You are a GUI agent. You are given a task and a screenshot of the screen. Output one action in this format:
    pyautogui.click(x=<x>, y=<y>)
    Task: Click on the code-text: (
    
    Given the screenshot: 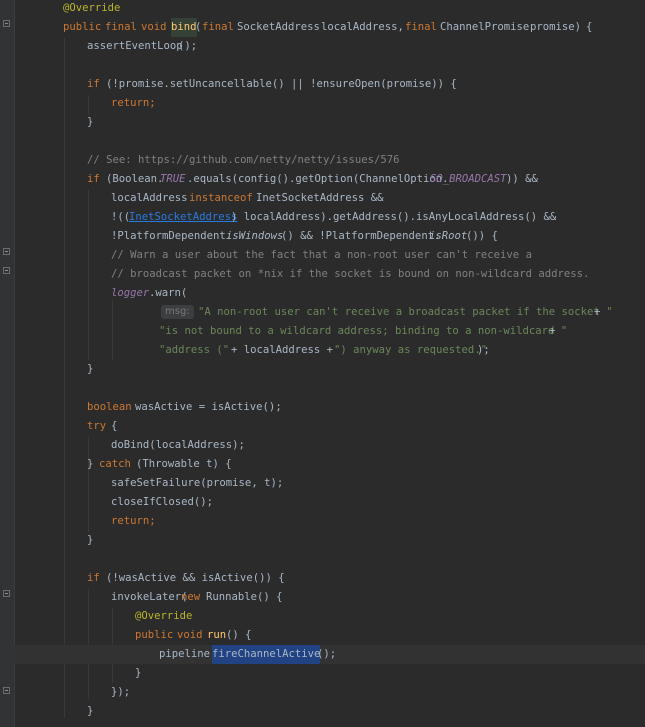 What is the action you would take?
    pyautogui.click(x=198, y=27)
    